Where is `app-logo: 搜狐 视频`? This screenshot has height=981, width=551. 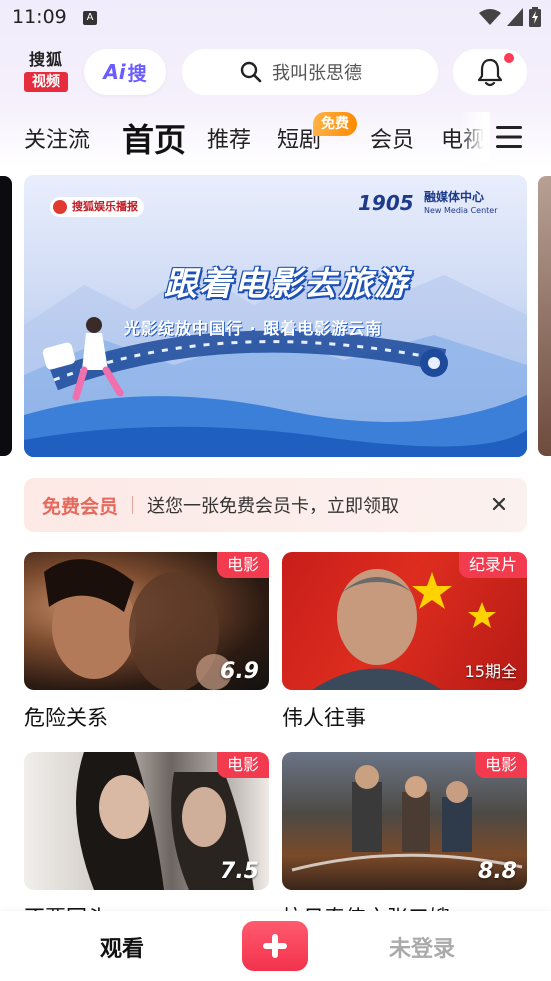
app-logo: 搜狐 视频 is located at coordinates (46, 72).